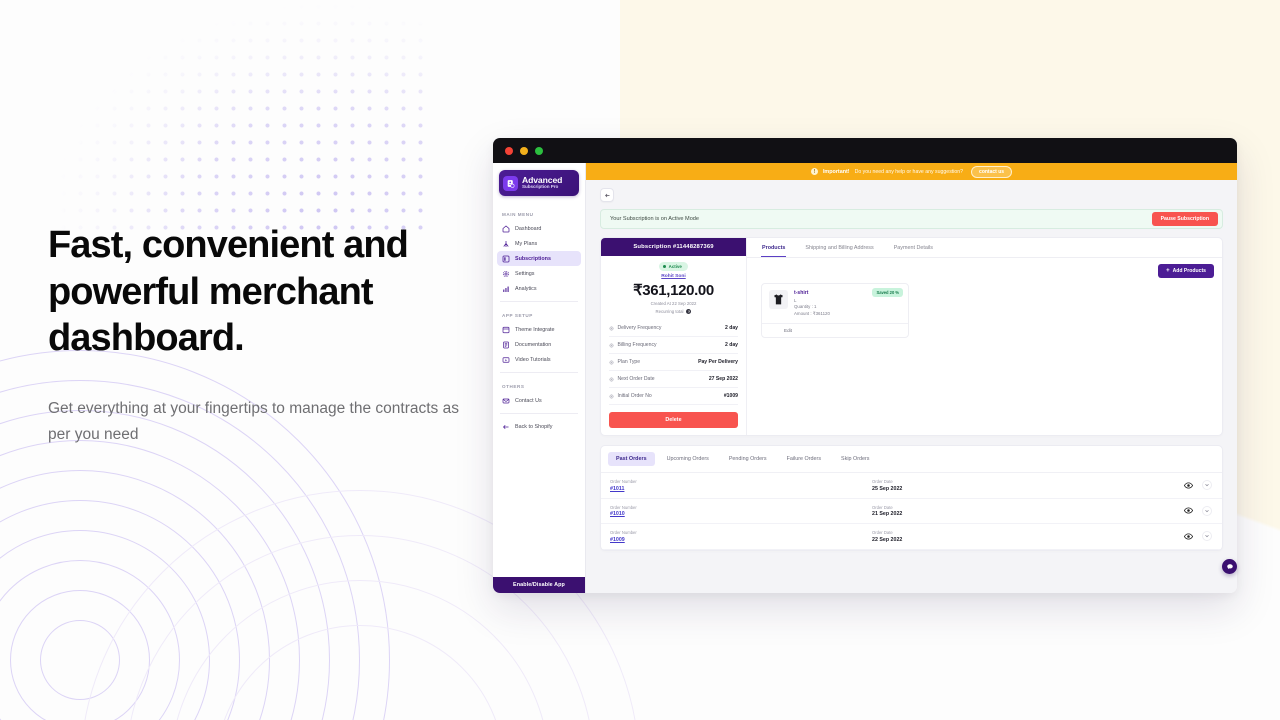  What do you see at coordinates (539, 359) in the screenshot?
I see `sidebar-item-video-tutorials: Video Tutorials` at bounding box center [539, 359].